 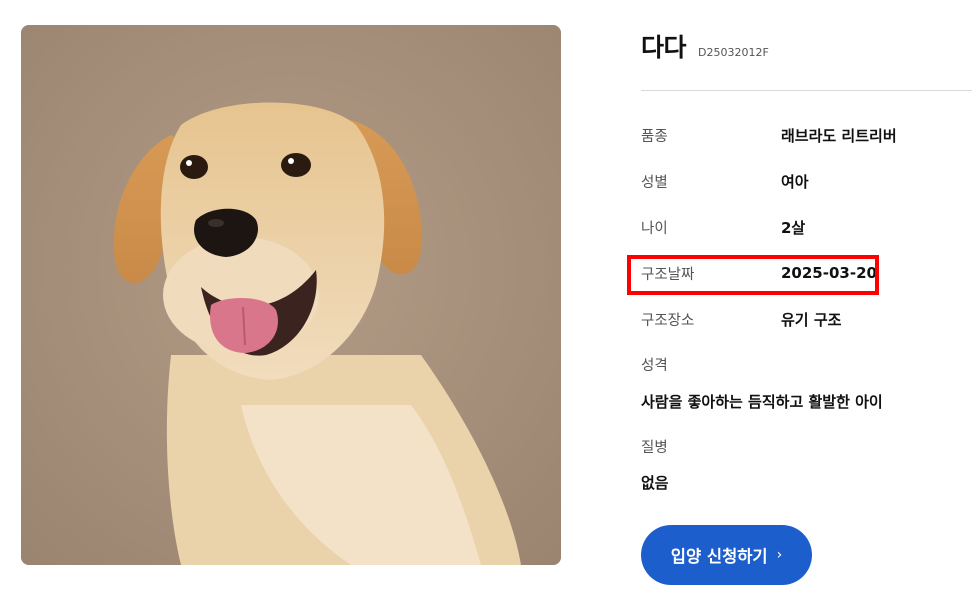 I want to click on chevron-right-icon: ›, so click(x=779, y=555).